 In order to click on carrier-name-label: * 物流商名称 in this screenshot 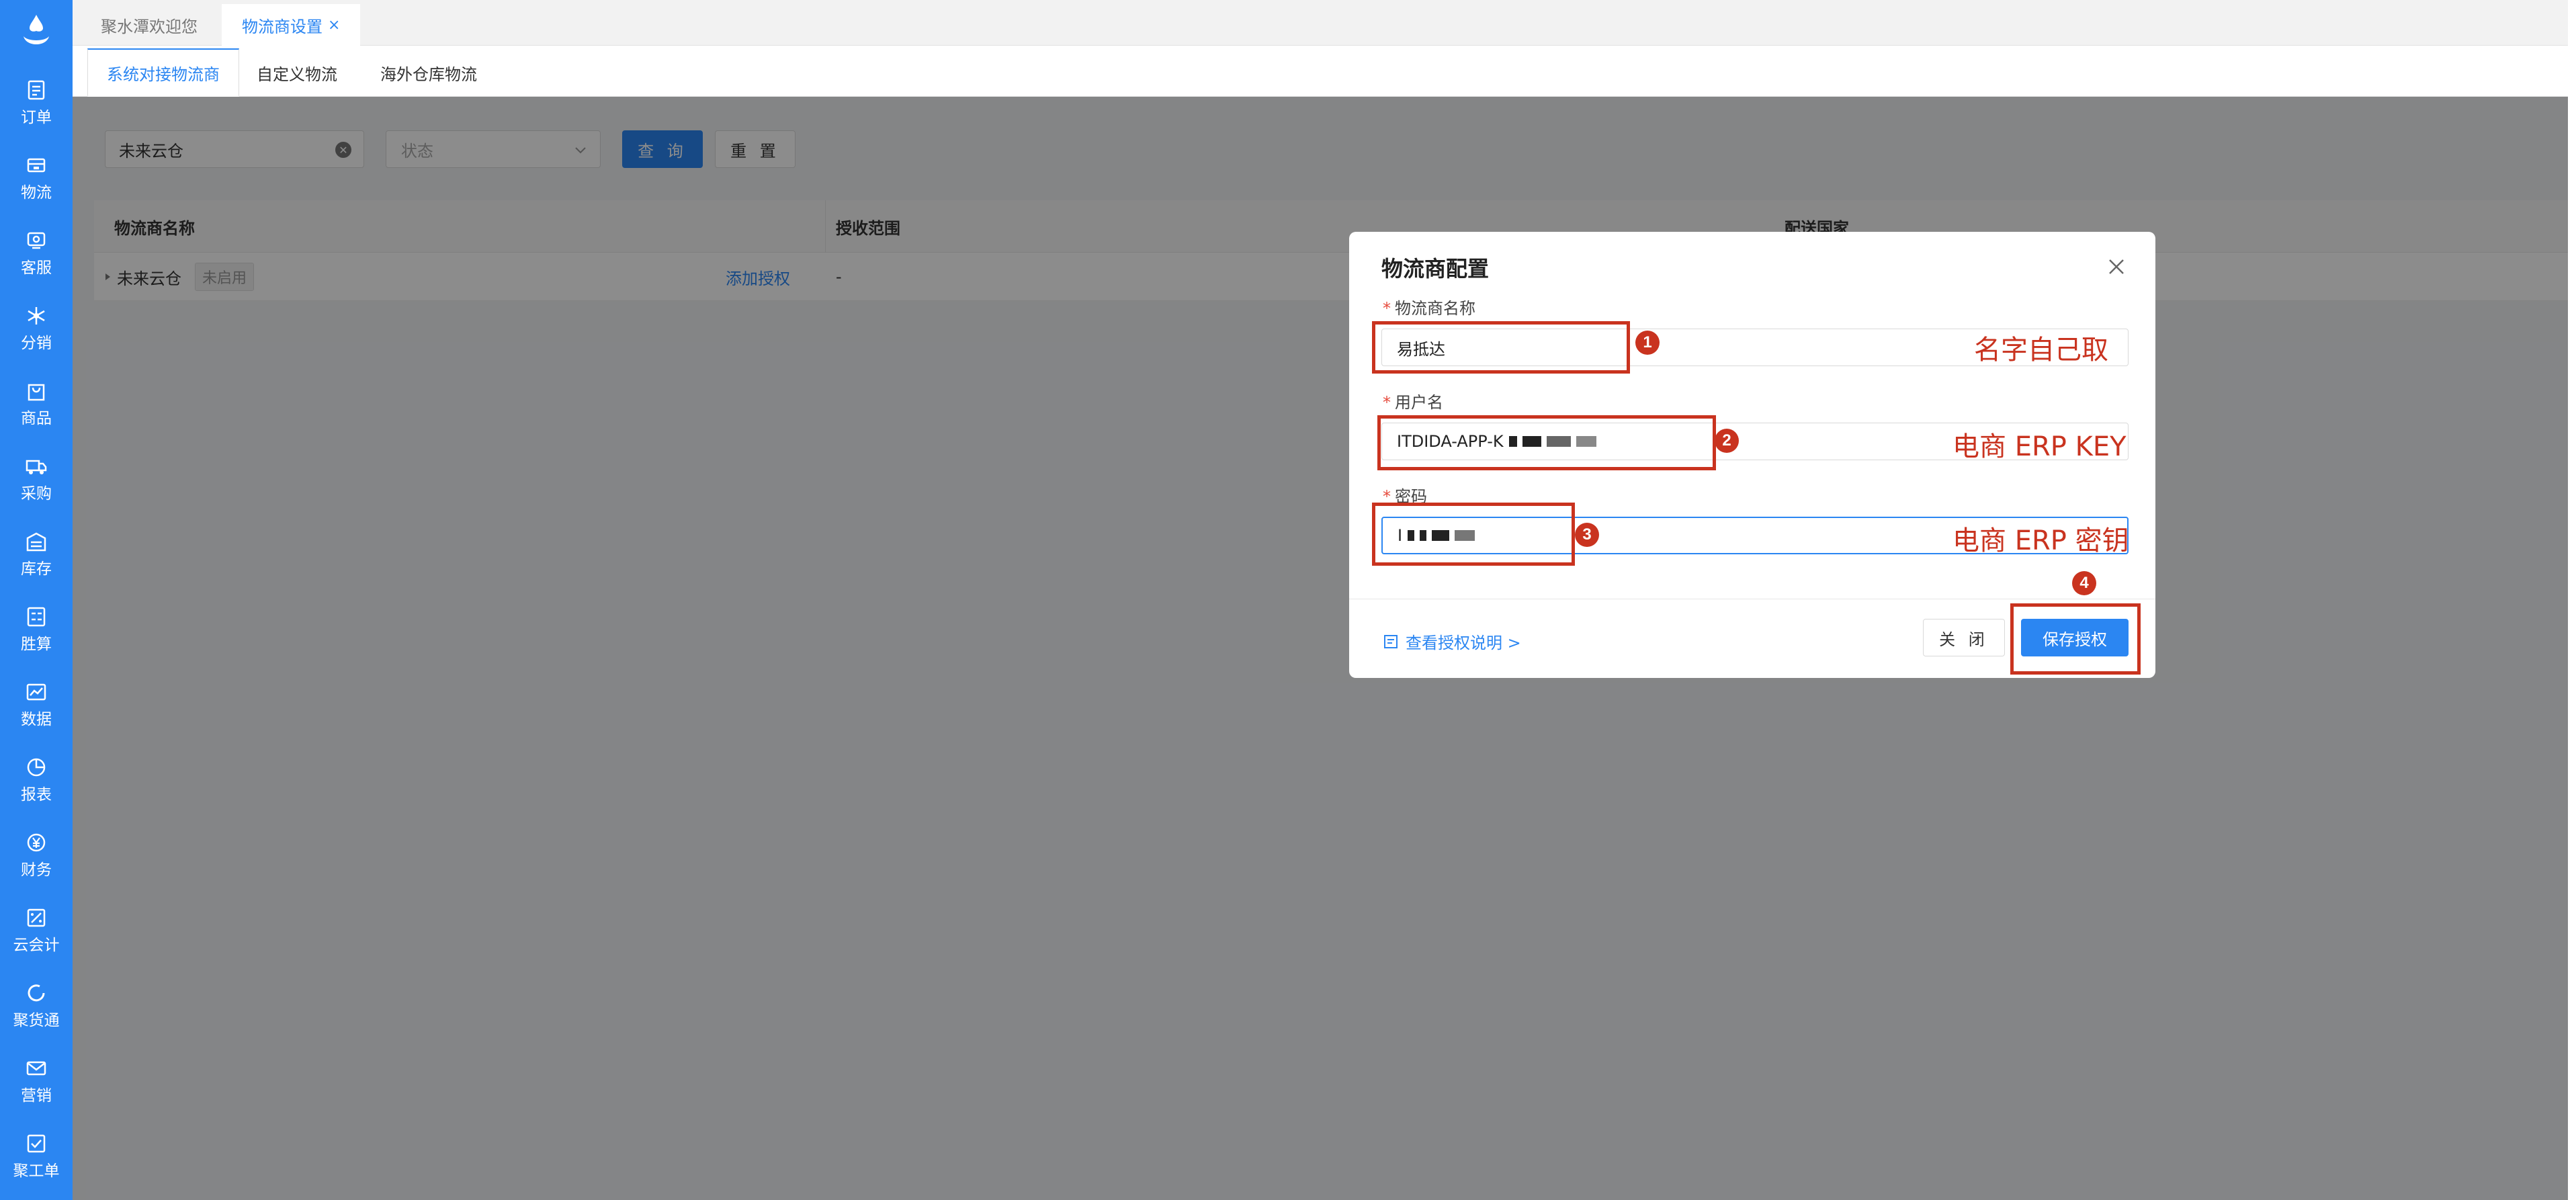, I will do `click(1429, 306)`.